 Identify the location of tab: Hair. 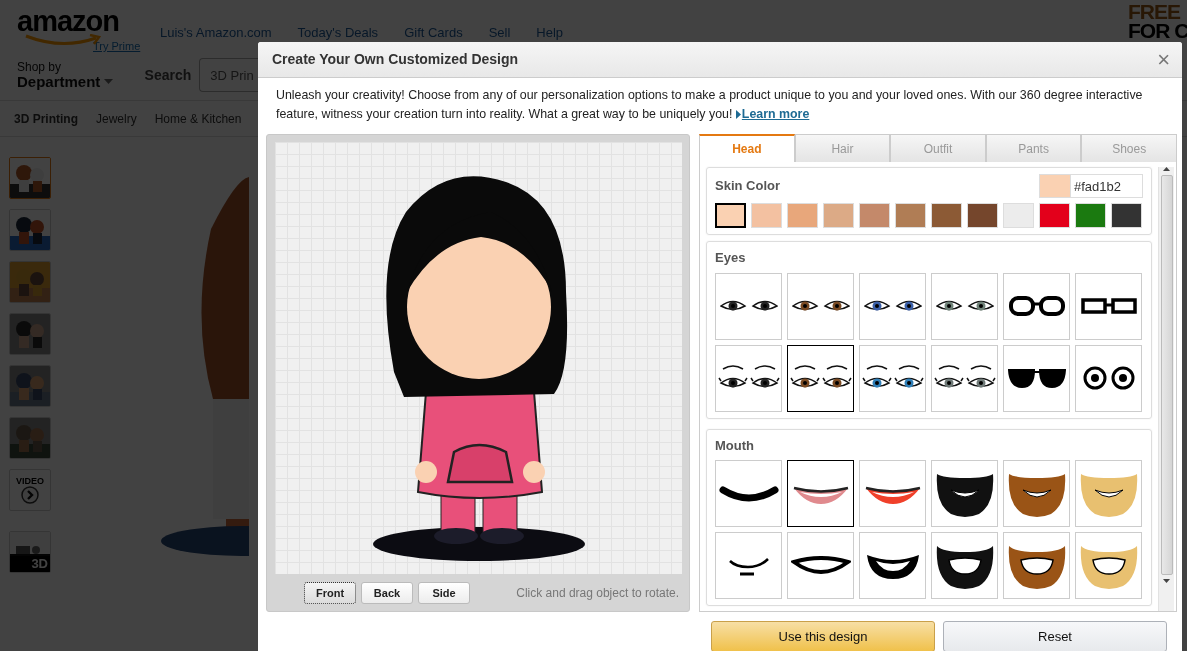
(842, 148).